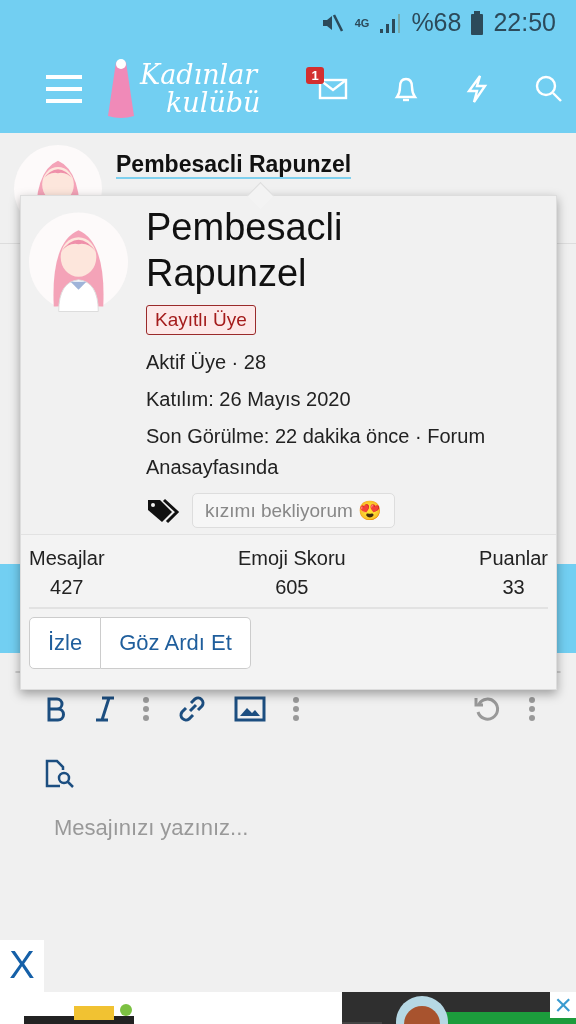 The image size is (576, 1024). What do you see at coordinates (513, 558) in the screenshot?
I see `stat-label: Puanlar` at bounding box center [513, 558].